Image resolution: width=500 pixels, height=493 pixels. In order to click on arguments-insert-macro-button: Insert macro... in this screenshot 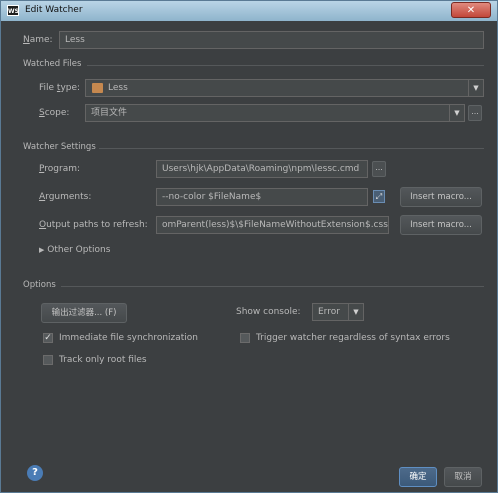, I will do `click(441, 197)`.